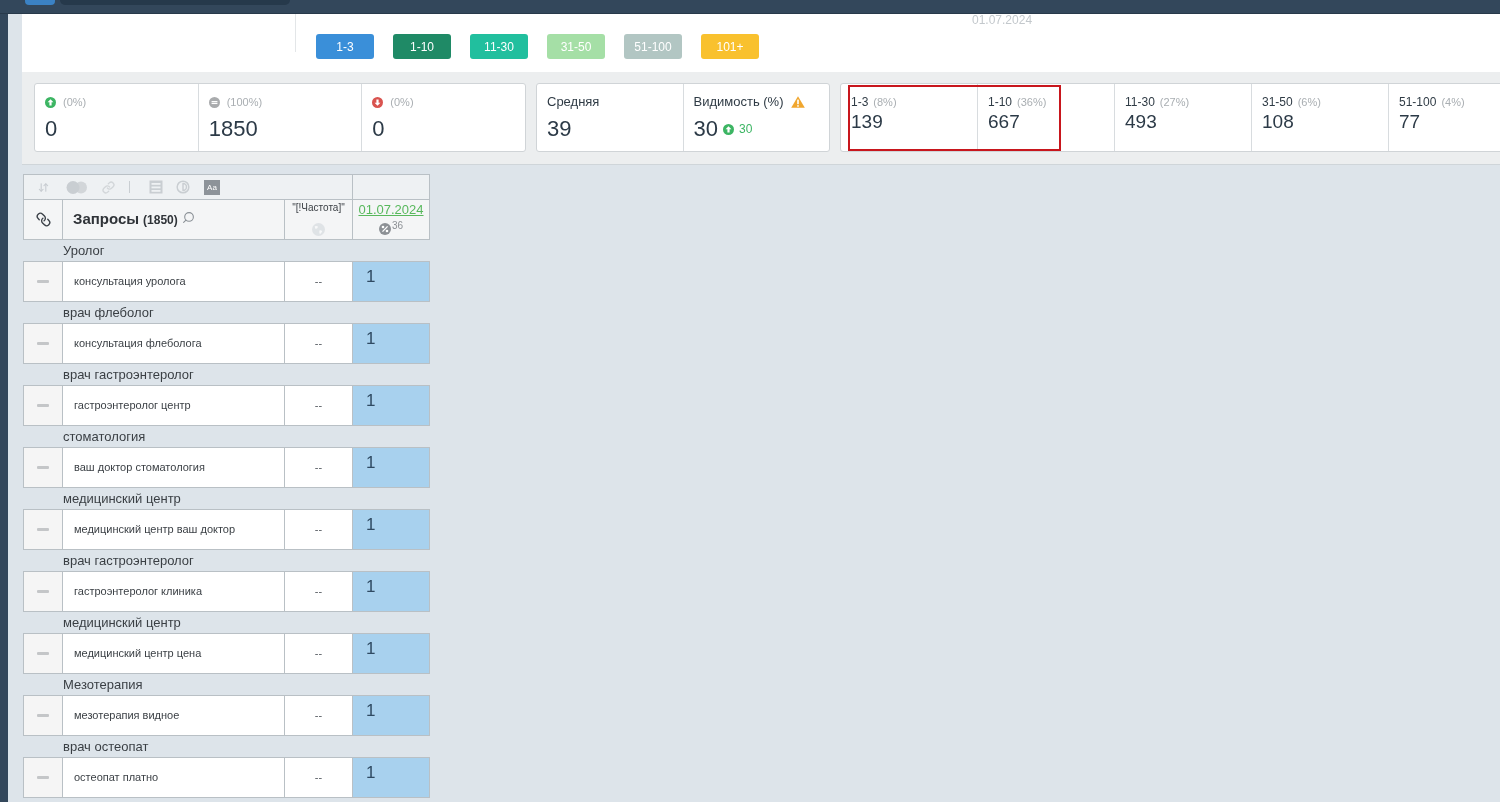  Describe the element at coordinates (422, 46) in the screenshot. I see `range-button: 1-10` at that location.